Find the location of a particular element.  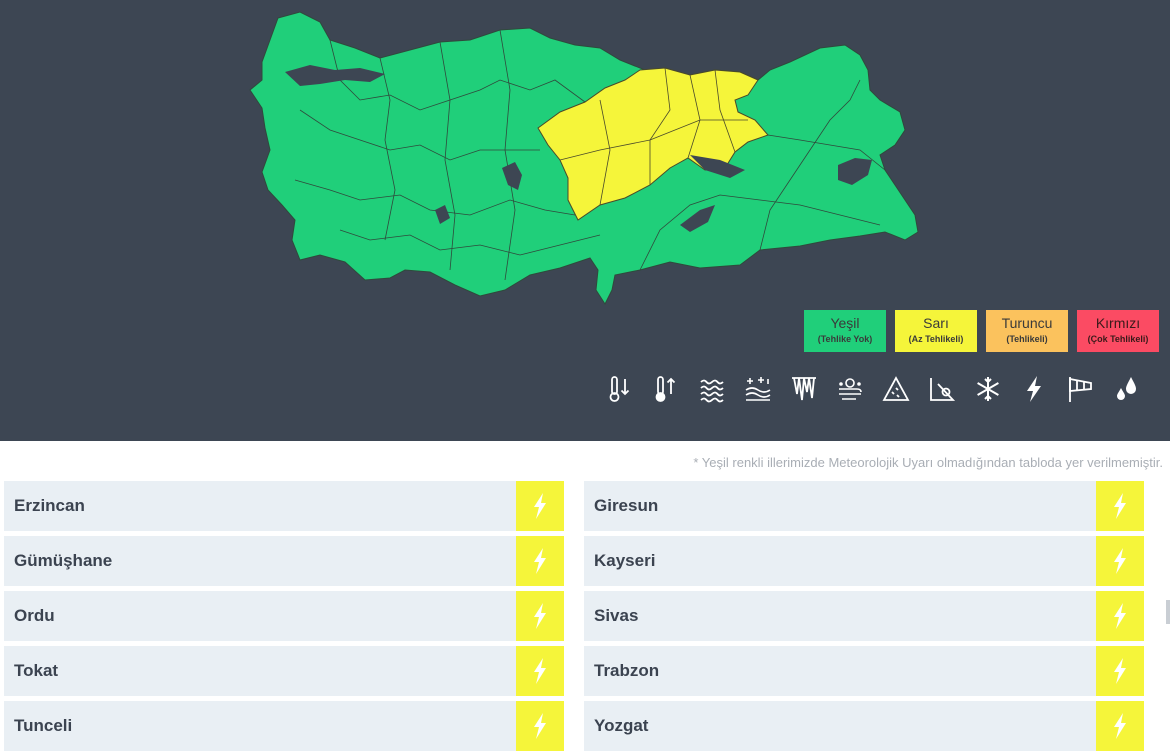

table-row: Trabzon is located at coordinates (864, 671).